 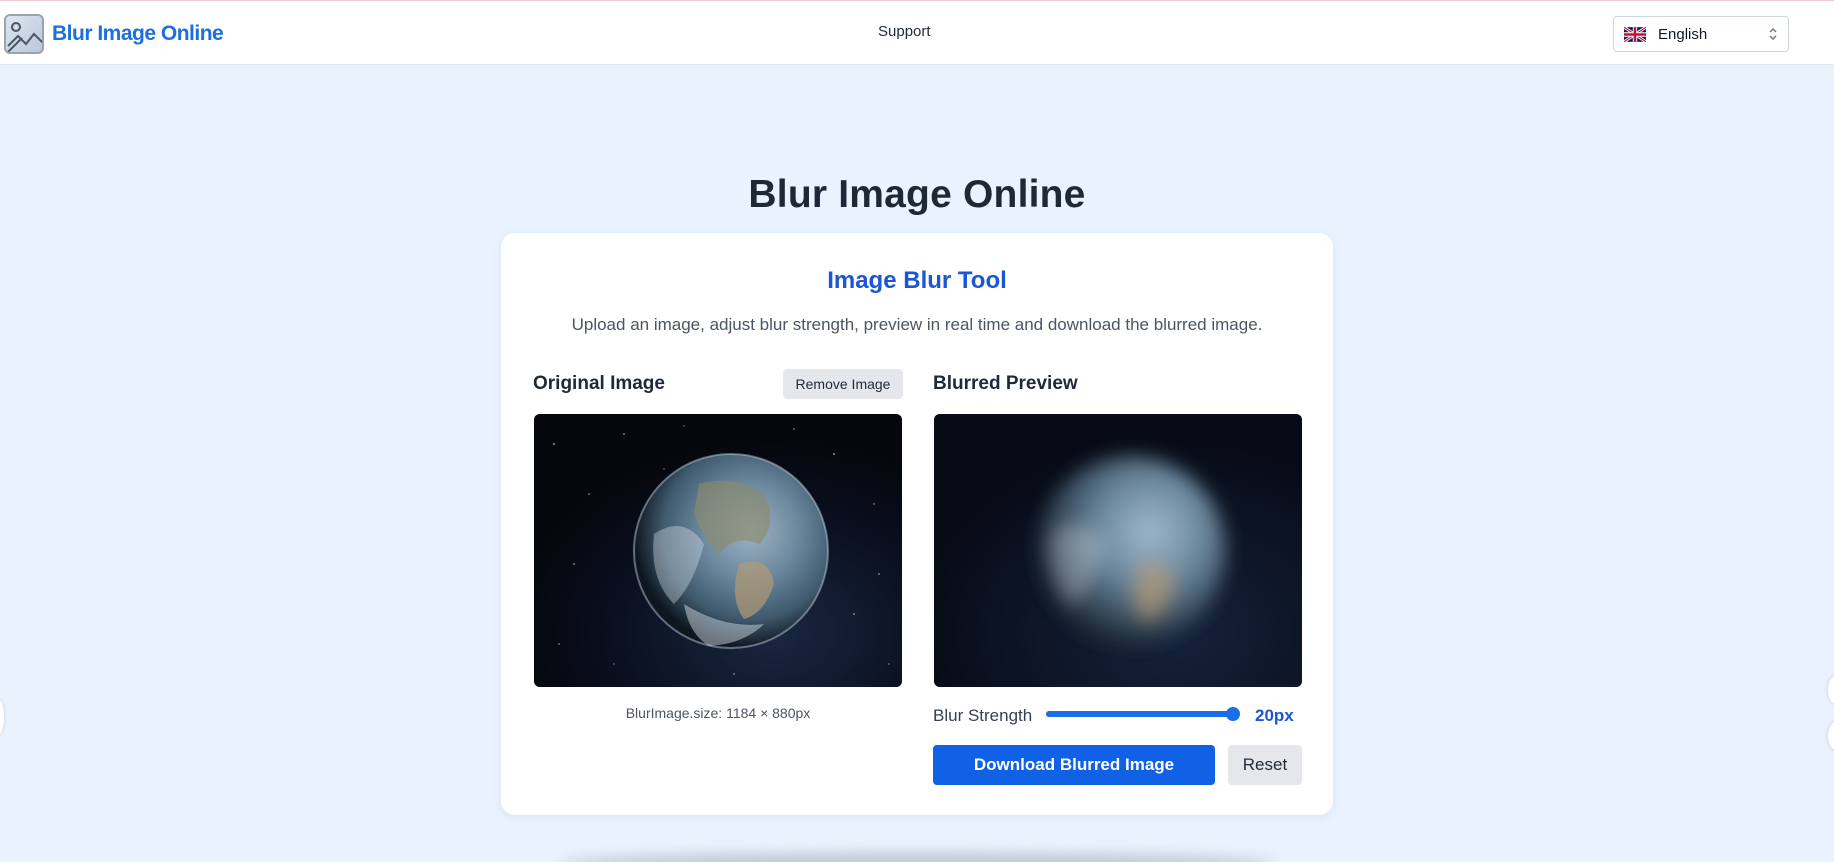 I want to click on blurred-preview-image, so click(x=1118, y=550).